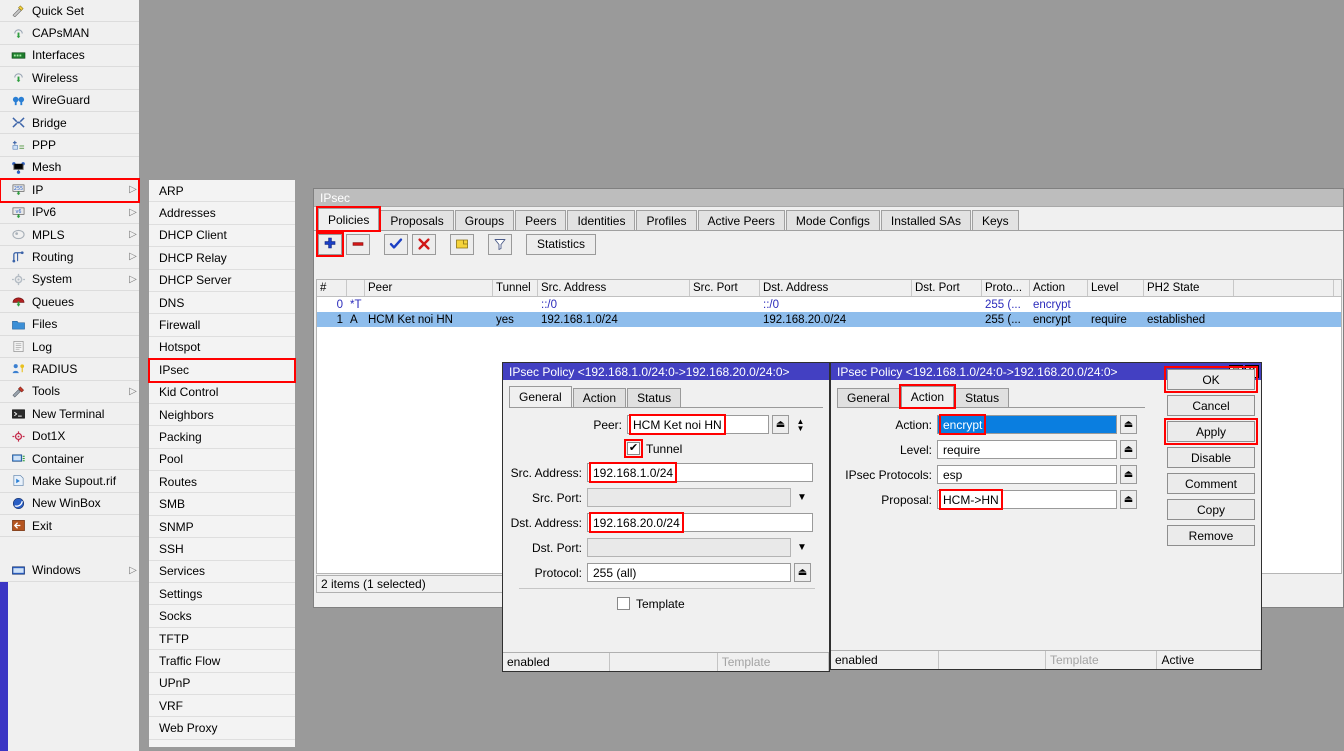  Describe the element at coordinates (222, 527) in the screenshot. I see `ip-submenu-item-snmp: SNMP` at that location.